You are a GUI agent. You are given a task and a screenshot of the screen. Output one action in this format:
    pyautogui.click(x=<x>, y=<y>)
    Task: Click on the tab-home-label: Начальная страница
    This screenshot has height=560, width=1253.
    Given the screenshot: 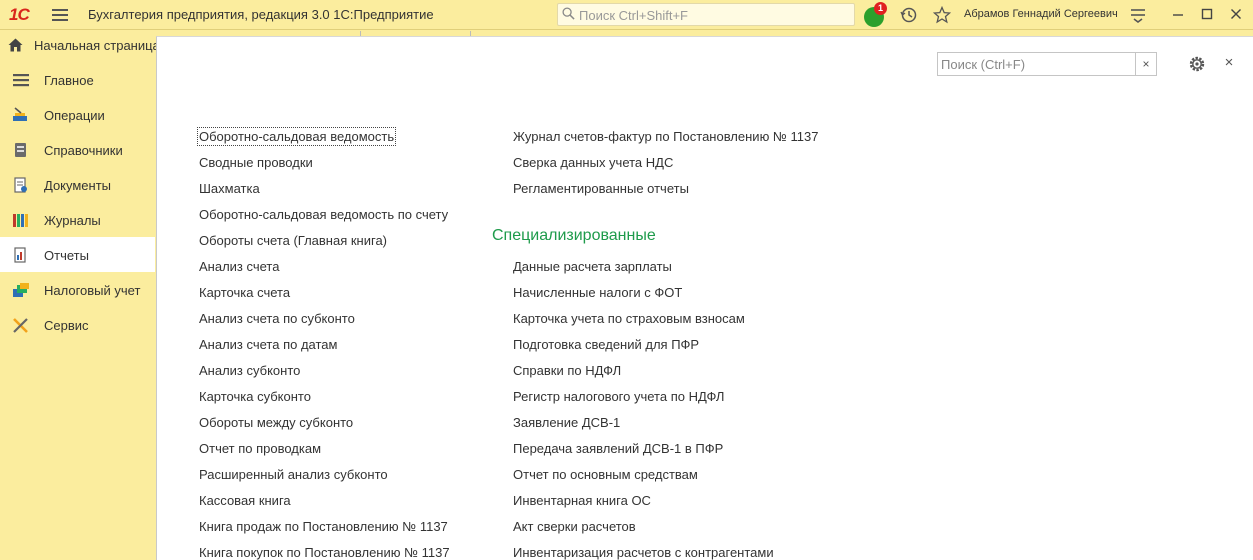 What is the action you would take?
    pyautogui.click(x=95, y=45)
    